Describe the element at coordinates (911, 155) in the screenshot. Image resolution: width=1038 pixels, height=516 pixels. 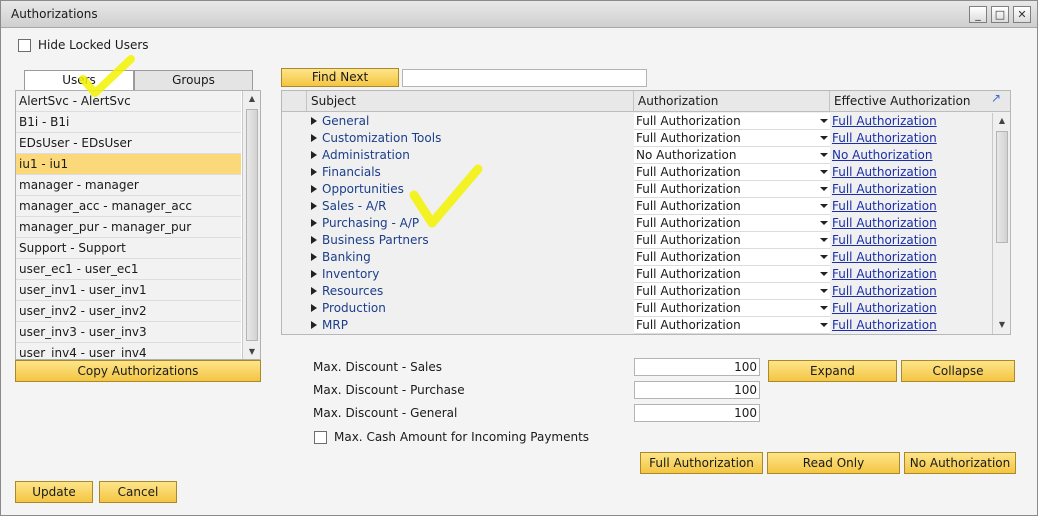
I see `effective-authorization-link: No Authorization` at that location.